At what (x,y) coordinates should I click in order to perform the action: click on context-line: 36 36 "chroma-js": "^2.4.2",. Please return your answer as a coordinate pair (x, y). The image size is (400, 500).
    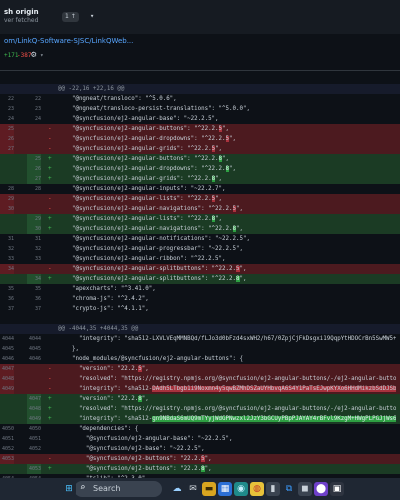
    Looking at the image, I should click on (200, 299).